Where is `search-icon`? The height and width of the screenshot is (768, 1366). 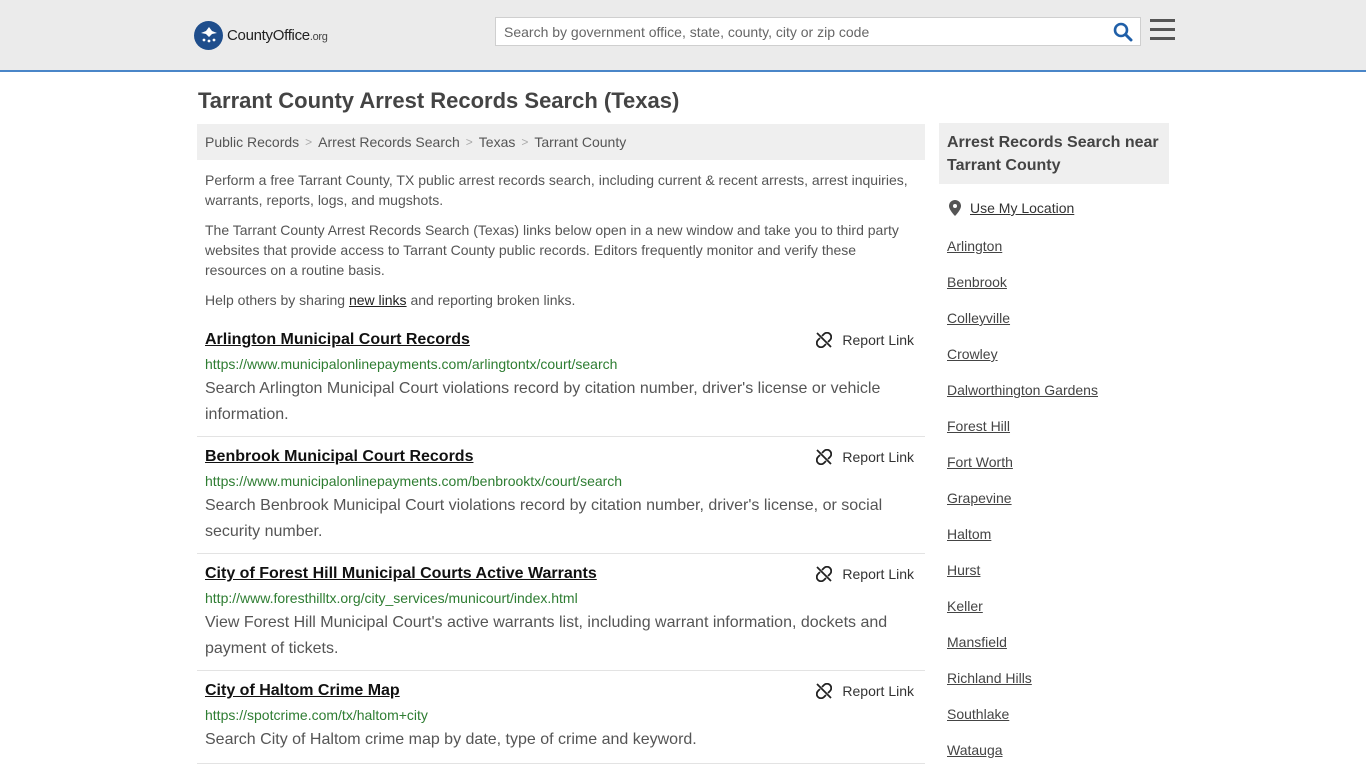 search-icon is located at coordinates (1123, 31).